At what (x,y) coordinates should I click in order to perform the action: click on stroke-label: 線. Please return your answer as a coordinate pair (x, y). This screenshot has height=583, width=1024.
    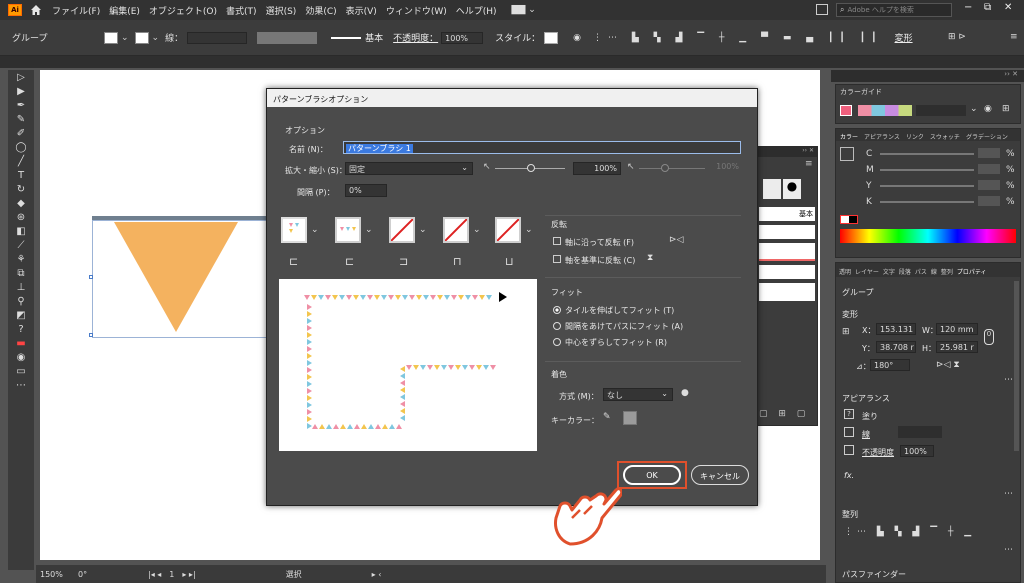
    Looking at the image, I should click on (866, 434).